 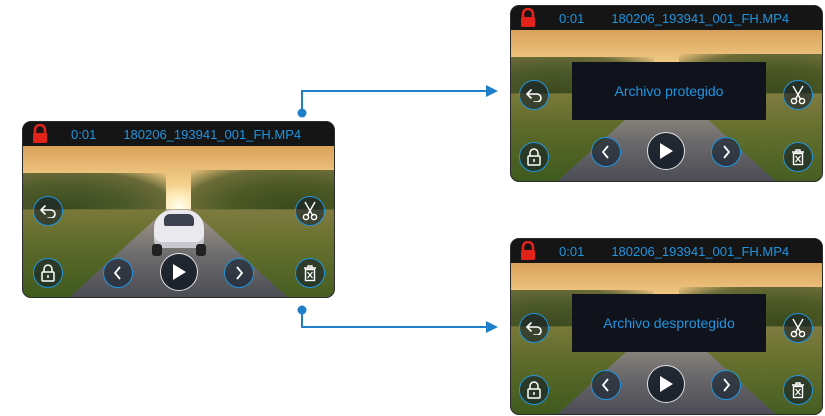 What do you see at coordinates (302, 310) in the screenshot?
I see `connector-dot-bottom` at bounding box center [302, 310].